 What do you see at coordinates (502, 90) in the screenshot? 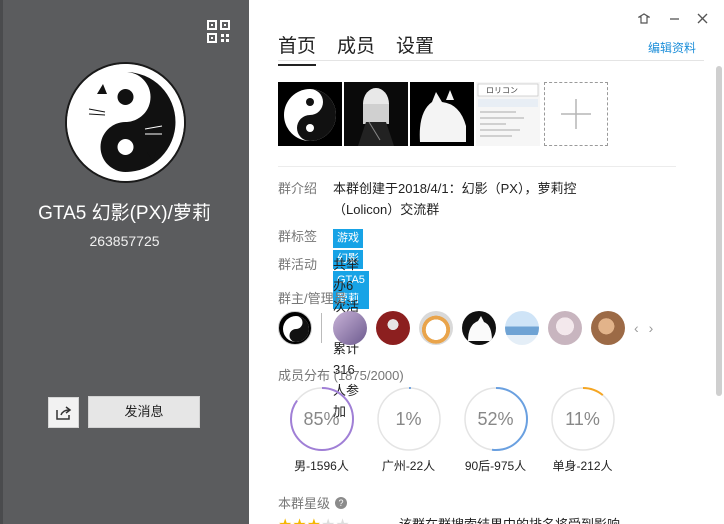
I see `svg-text: ロリコン` at bounding box center [502, 90].